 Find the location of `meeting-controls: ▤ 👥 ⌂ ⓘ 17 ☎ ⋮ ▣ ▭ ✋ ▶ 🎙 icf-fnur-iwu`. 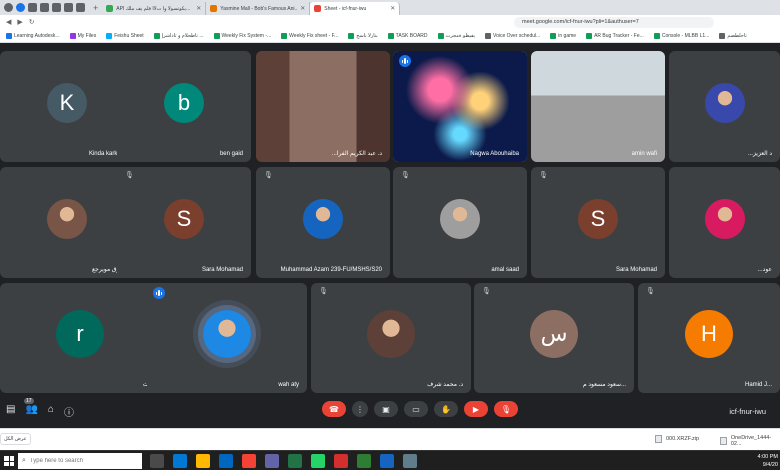

meeting-controls: ▤ 👥 ⌂ ⓘ 17 ☎ ⋮ ▣ ▭ ✋ ▶ 🎙 icf-fnur-iwu is located at coordinates (390, 412).